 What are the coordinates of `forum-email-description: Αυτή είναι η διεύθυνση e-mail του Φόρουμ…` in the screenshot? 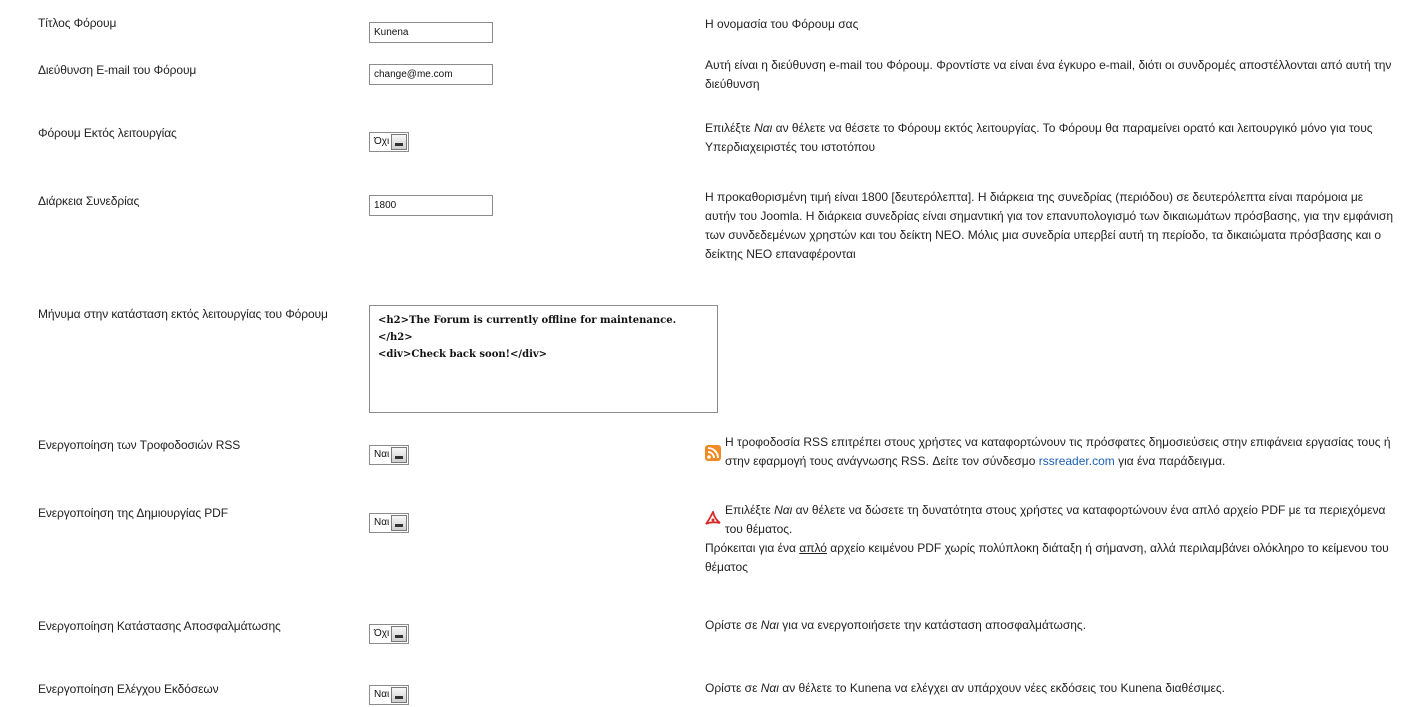 It's located at (1048, 74).